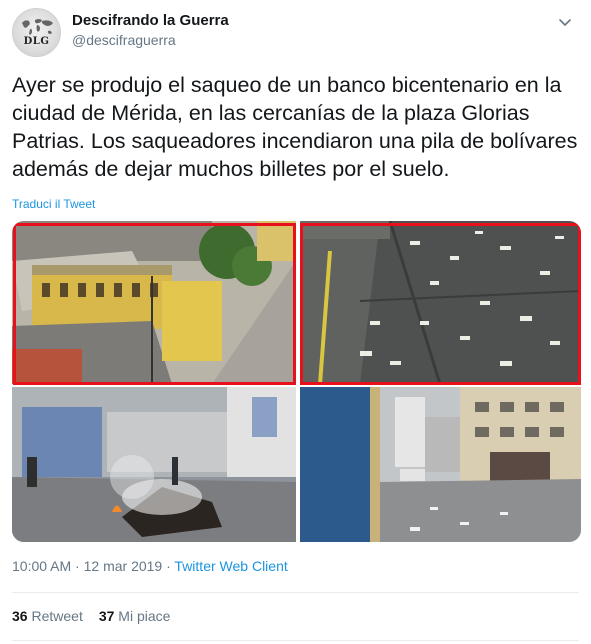 The width and height of the screenshot is (591, 644). Describe the element at coordinates (150, 20) in the screenshot. I see `author-name: Descifrando la Guerra` at that location.